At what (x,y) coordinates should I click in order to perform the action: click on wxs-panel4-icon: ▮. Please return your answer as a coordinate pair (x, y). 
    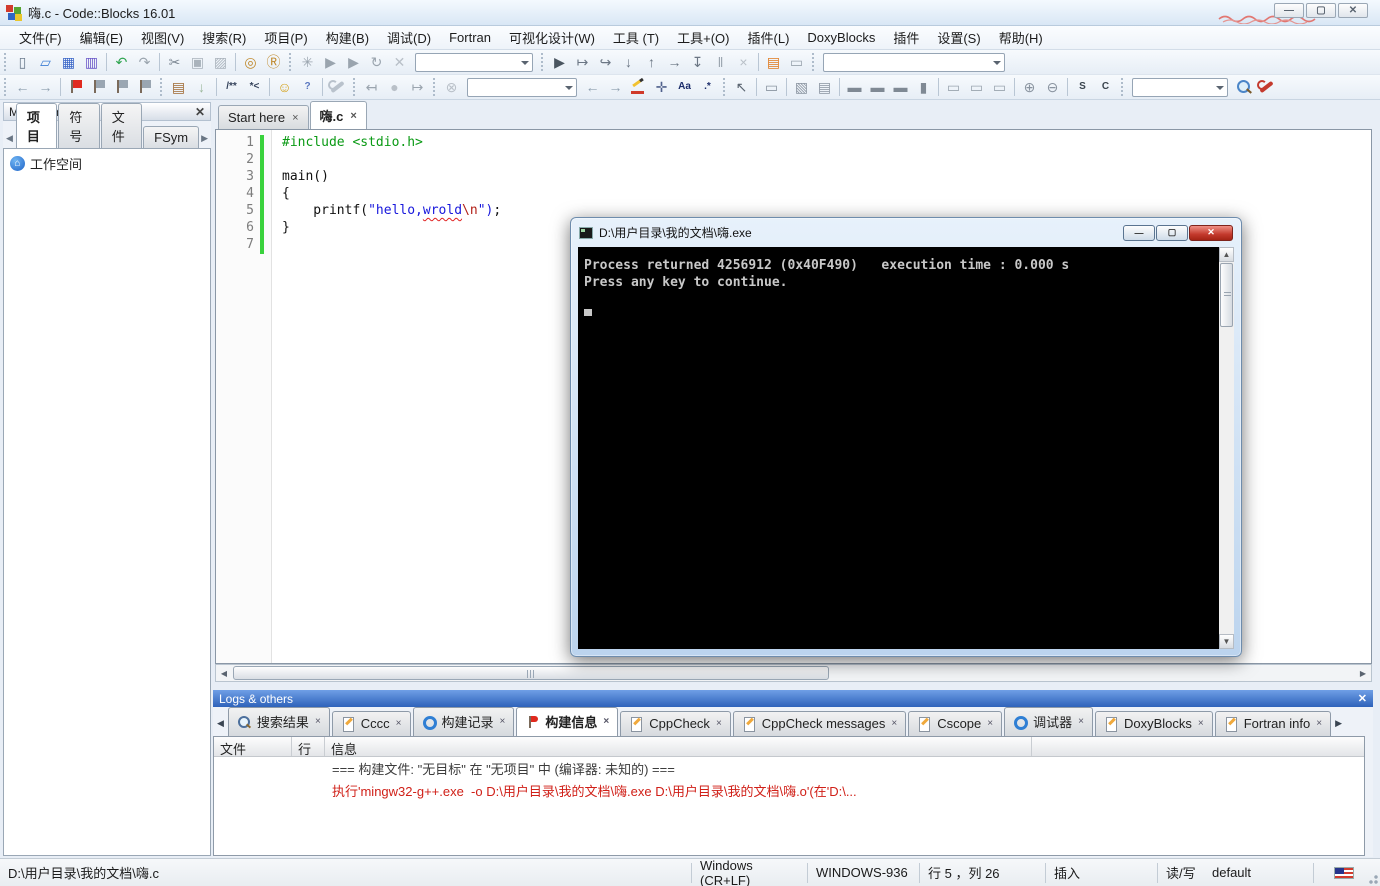
    Looking at the image, I should click on (923, 87).